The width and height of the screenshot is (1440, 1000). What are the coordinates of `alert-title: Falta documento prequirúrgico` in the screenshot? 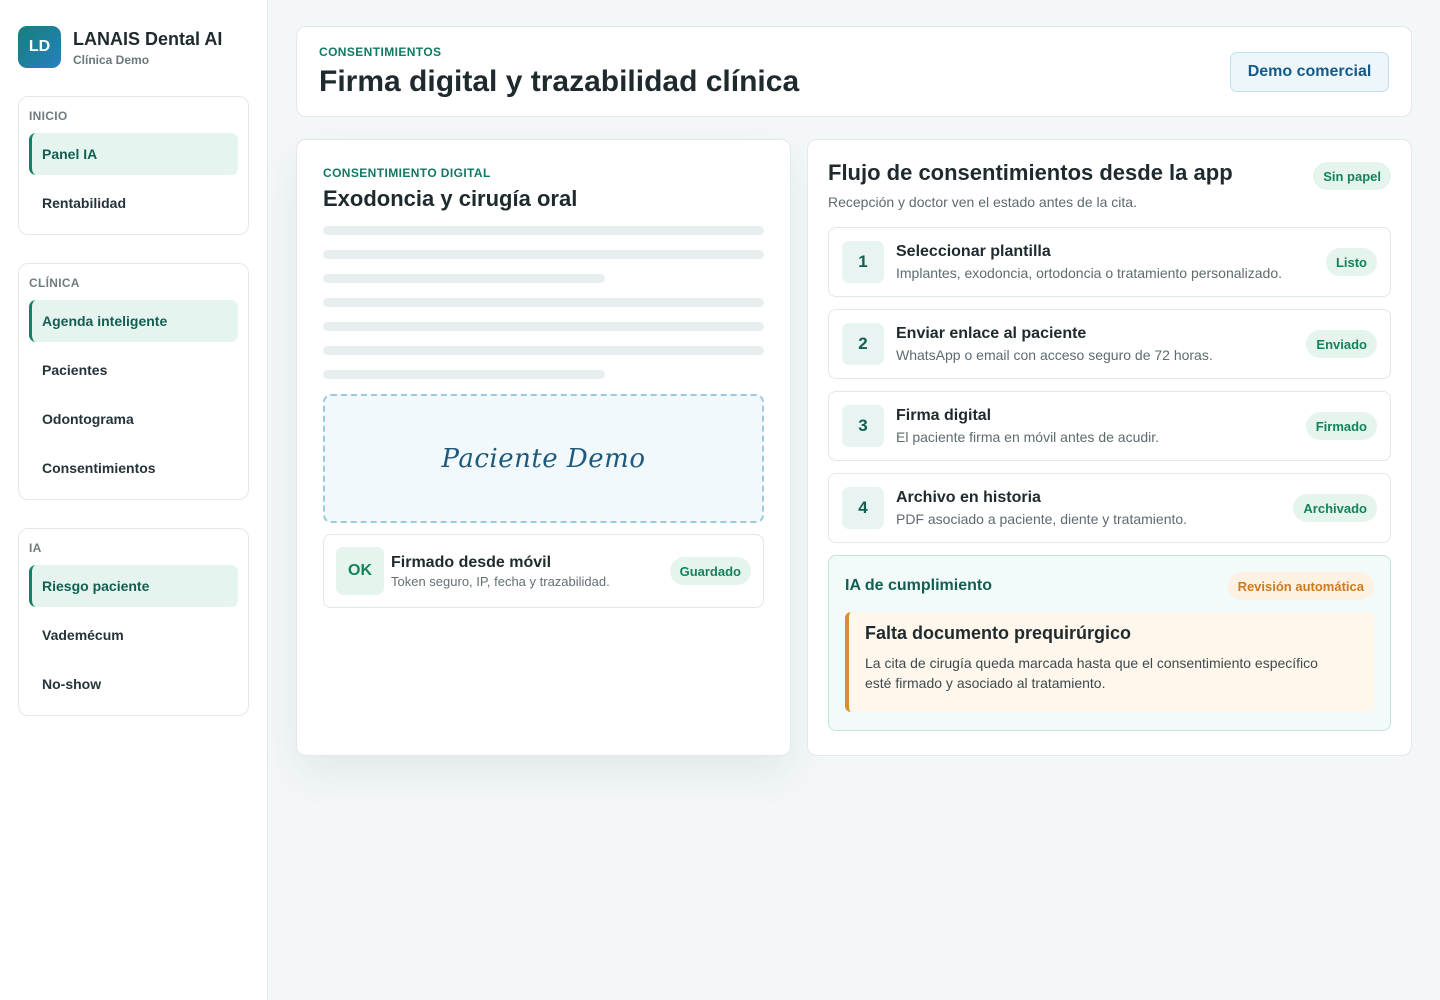 It's located at (998, 633).